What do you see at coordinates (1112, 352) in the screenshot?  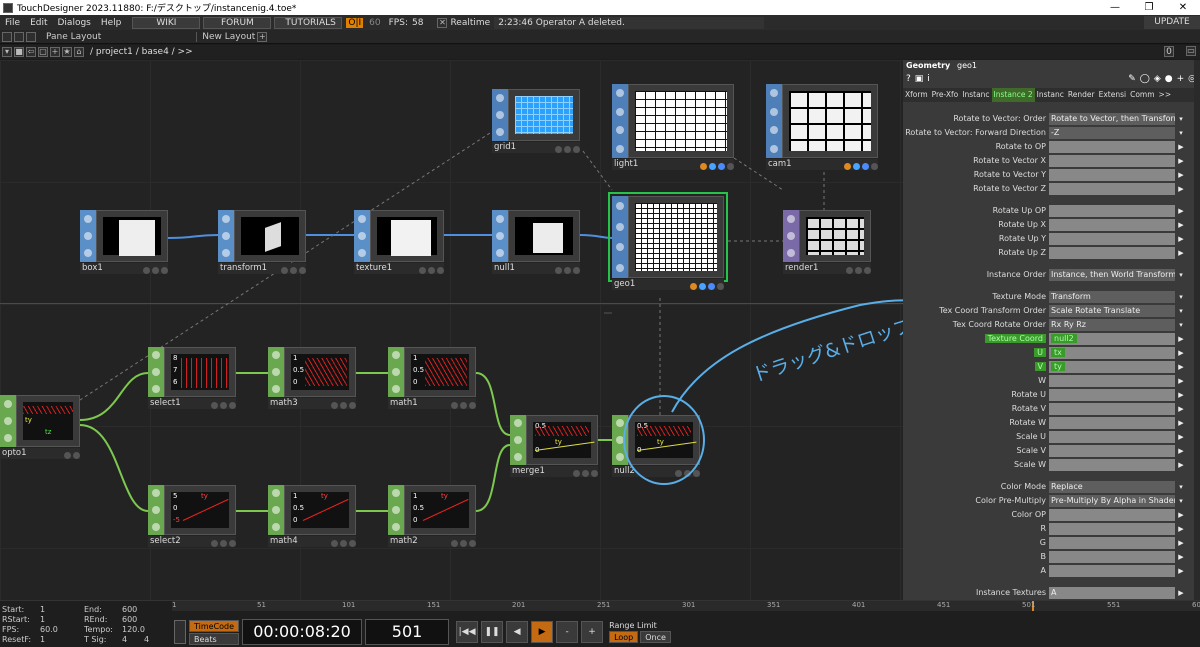 I see `param-value: tx` at bounding box center [1112, 352].